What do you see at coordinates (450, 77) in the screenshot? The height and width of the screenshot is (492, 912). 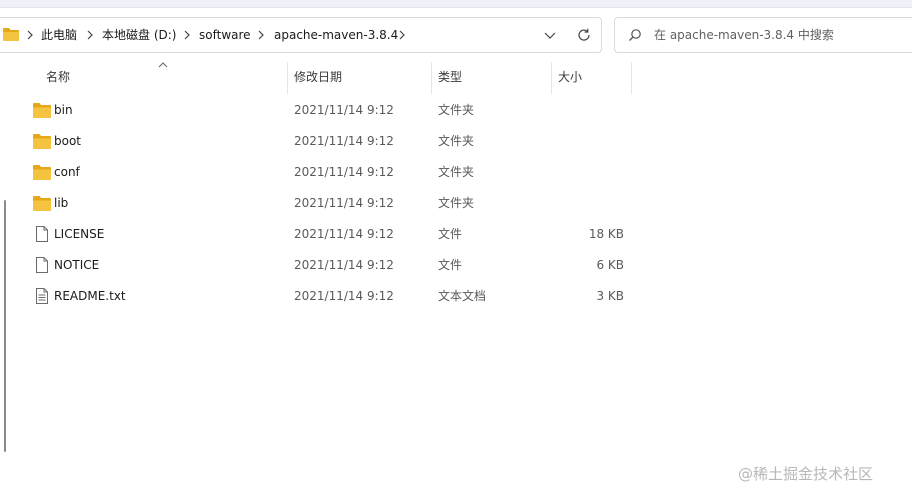 I see `column-header-type: 类型` at bounding box center [450, 77].